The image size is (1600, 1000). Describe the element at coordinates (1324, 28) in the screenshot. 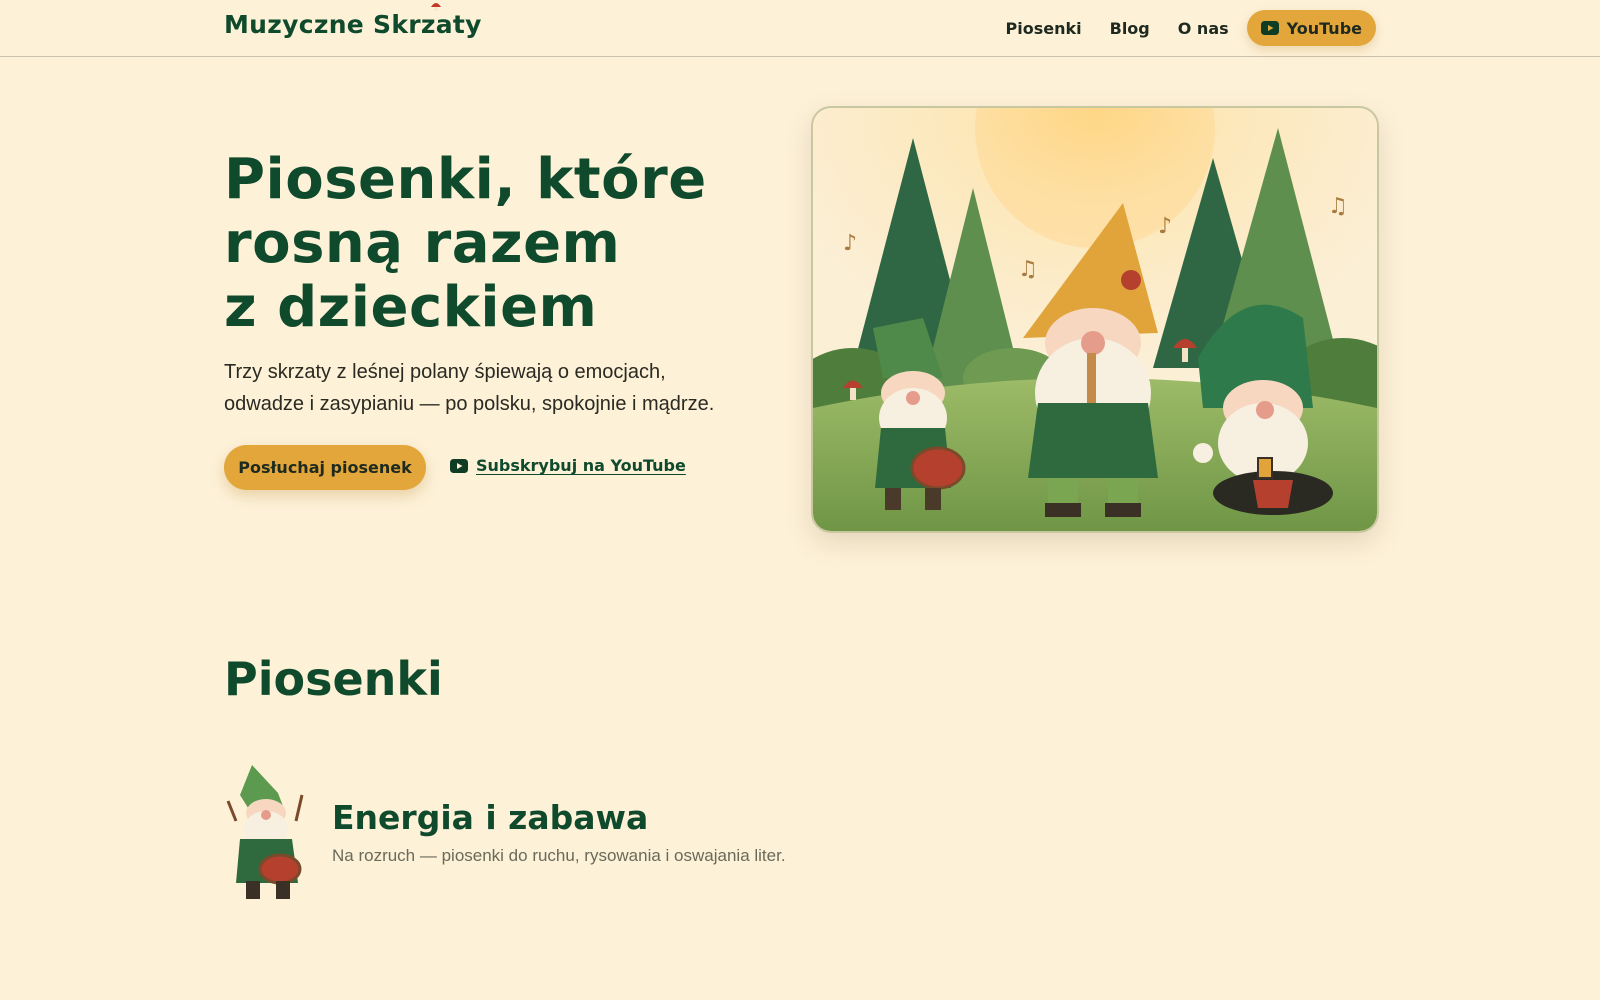

I see `youtube-button-label: YouTube` at that location.